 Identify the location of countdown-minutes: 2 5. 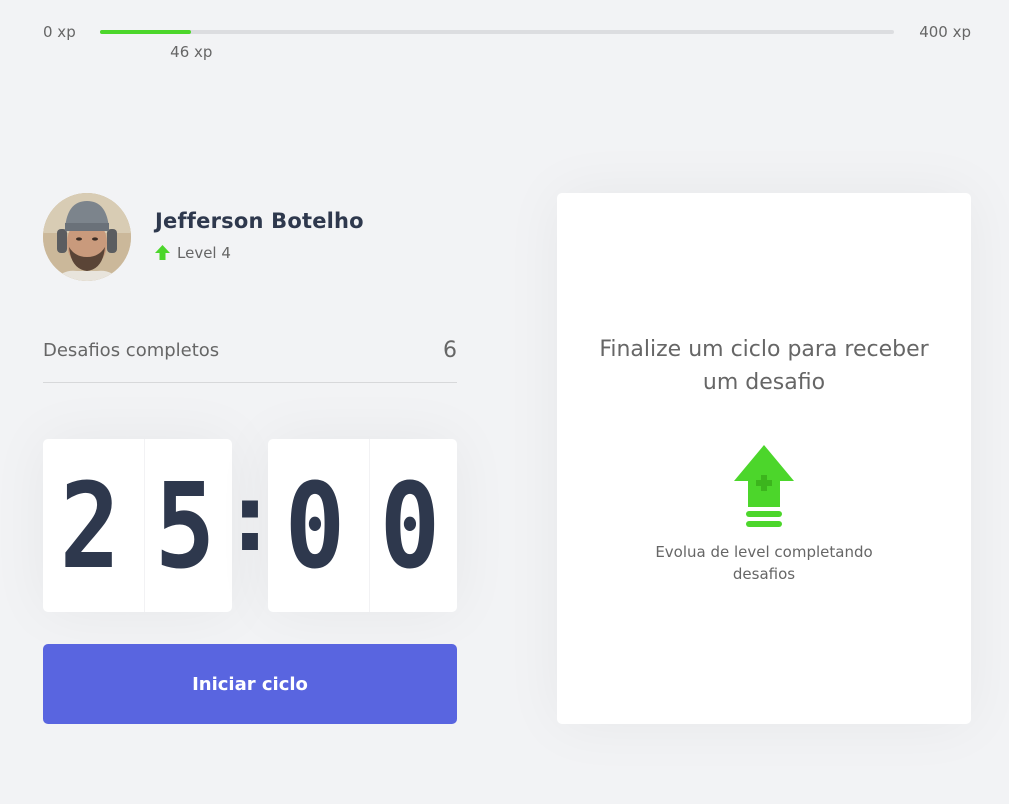
(137, 525).